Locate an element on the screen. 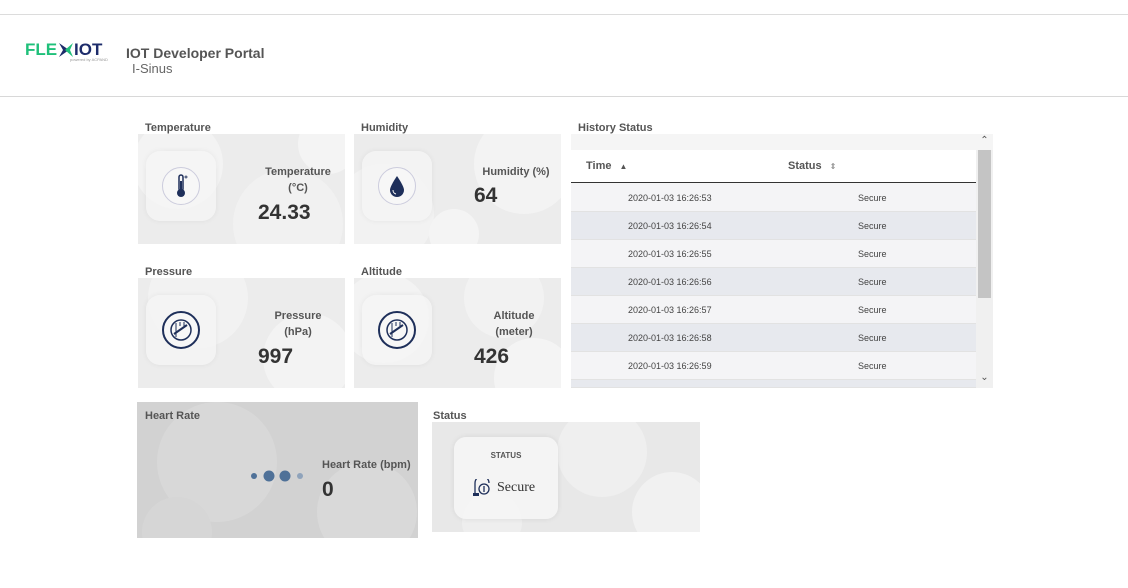  humidity-value: 64 is located at coordinates (486, 195).